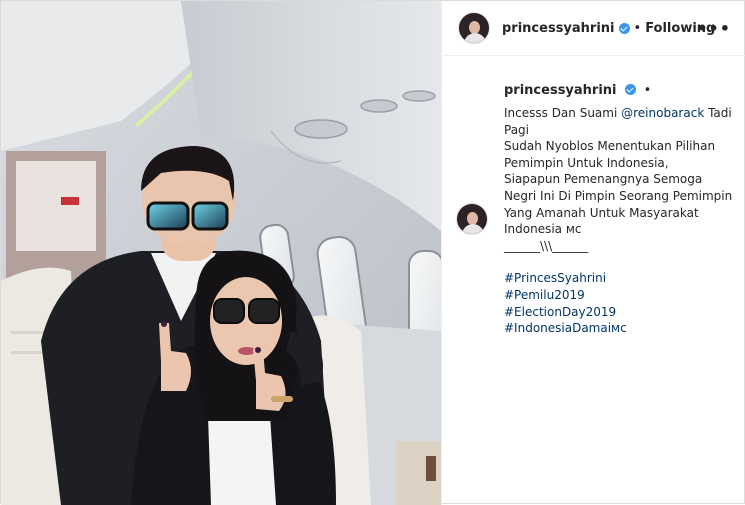 The width and height of the screenshot is (745, 505). Describe the element at coordinates (714, 28) in the screenshot. I see `more-options-icon: •••` at that location.